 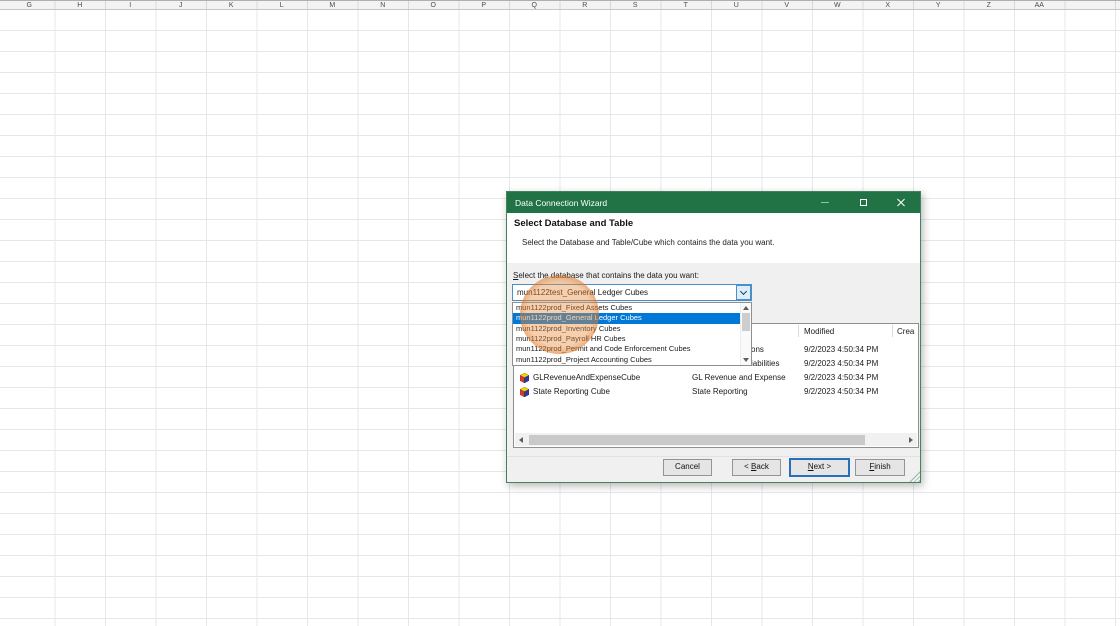 I want to click on column-header-s: S, so click(x=635, y=5).